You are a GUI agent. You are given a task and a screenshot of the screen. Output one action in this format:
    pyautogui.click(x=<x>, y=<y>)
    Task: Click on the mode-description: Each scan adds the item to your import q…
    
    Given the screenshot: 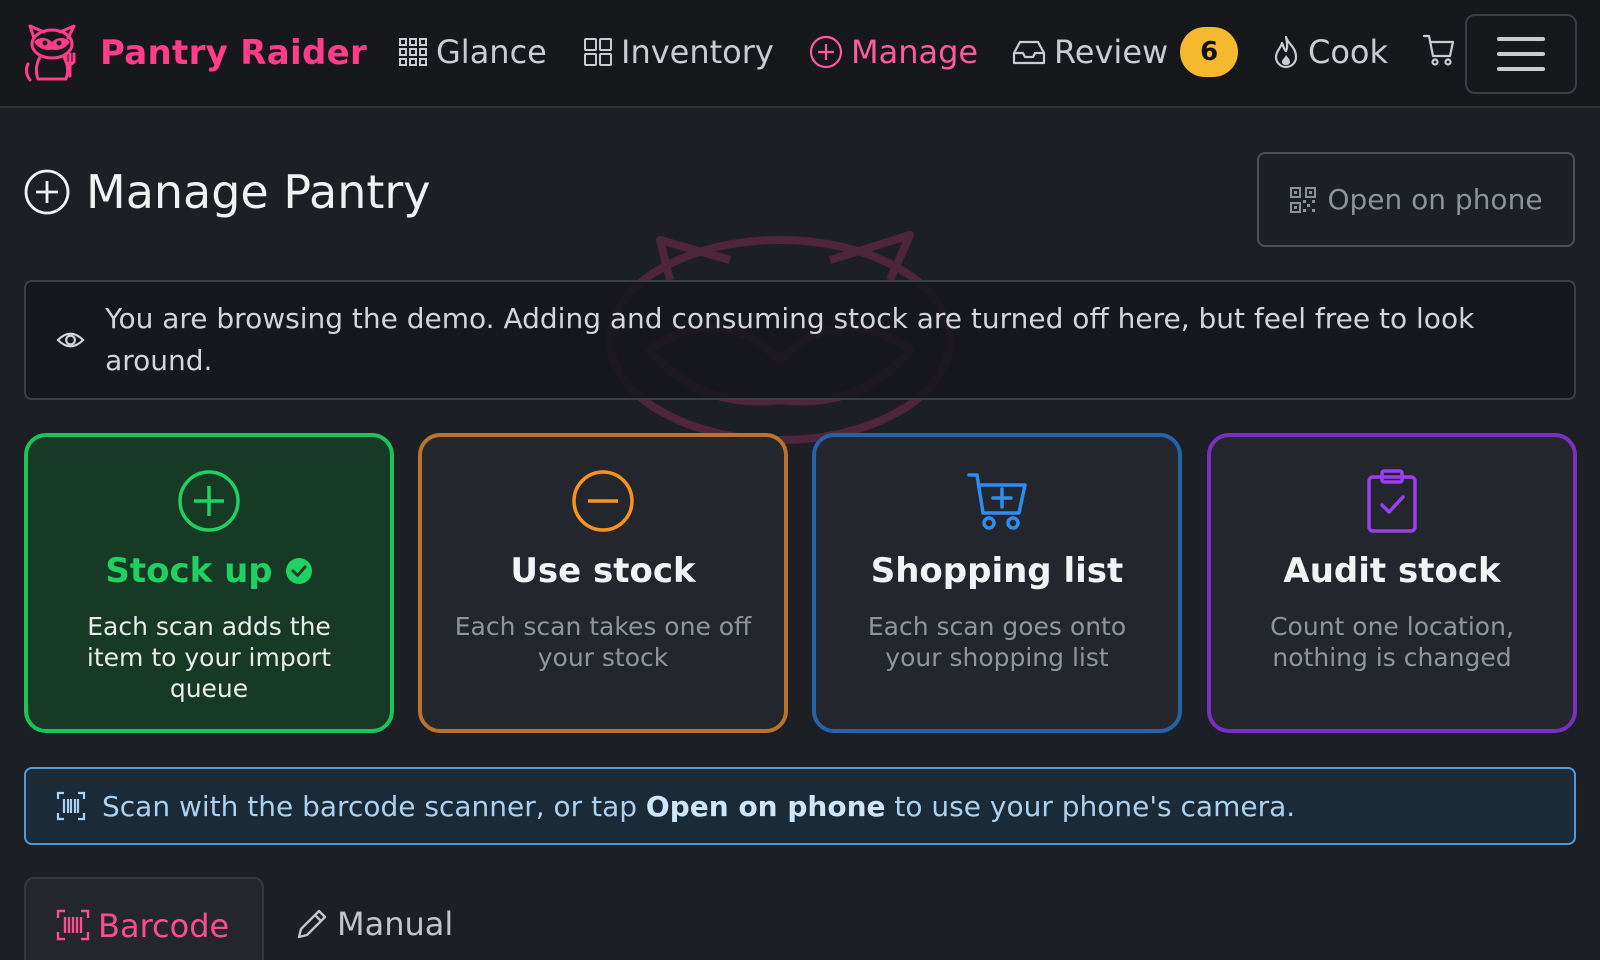 What is the action you would take?
    pyautogui.click(x=209, y=657)
    